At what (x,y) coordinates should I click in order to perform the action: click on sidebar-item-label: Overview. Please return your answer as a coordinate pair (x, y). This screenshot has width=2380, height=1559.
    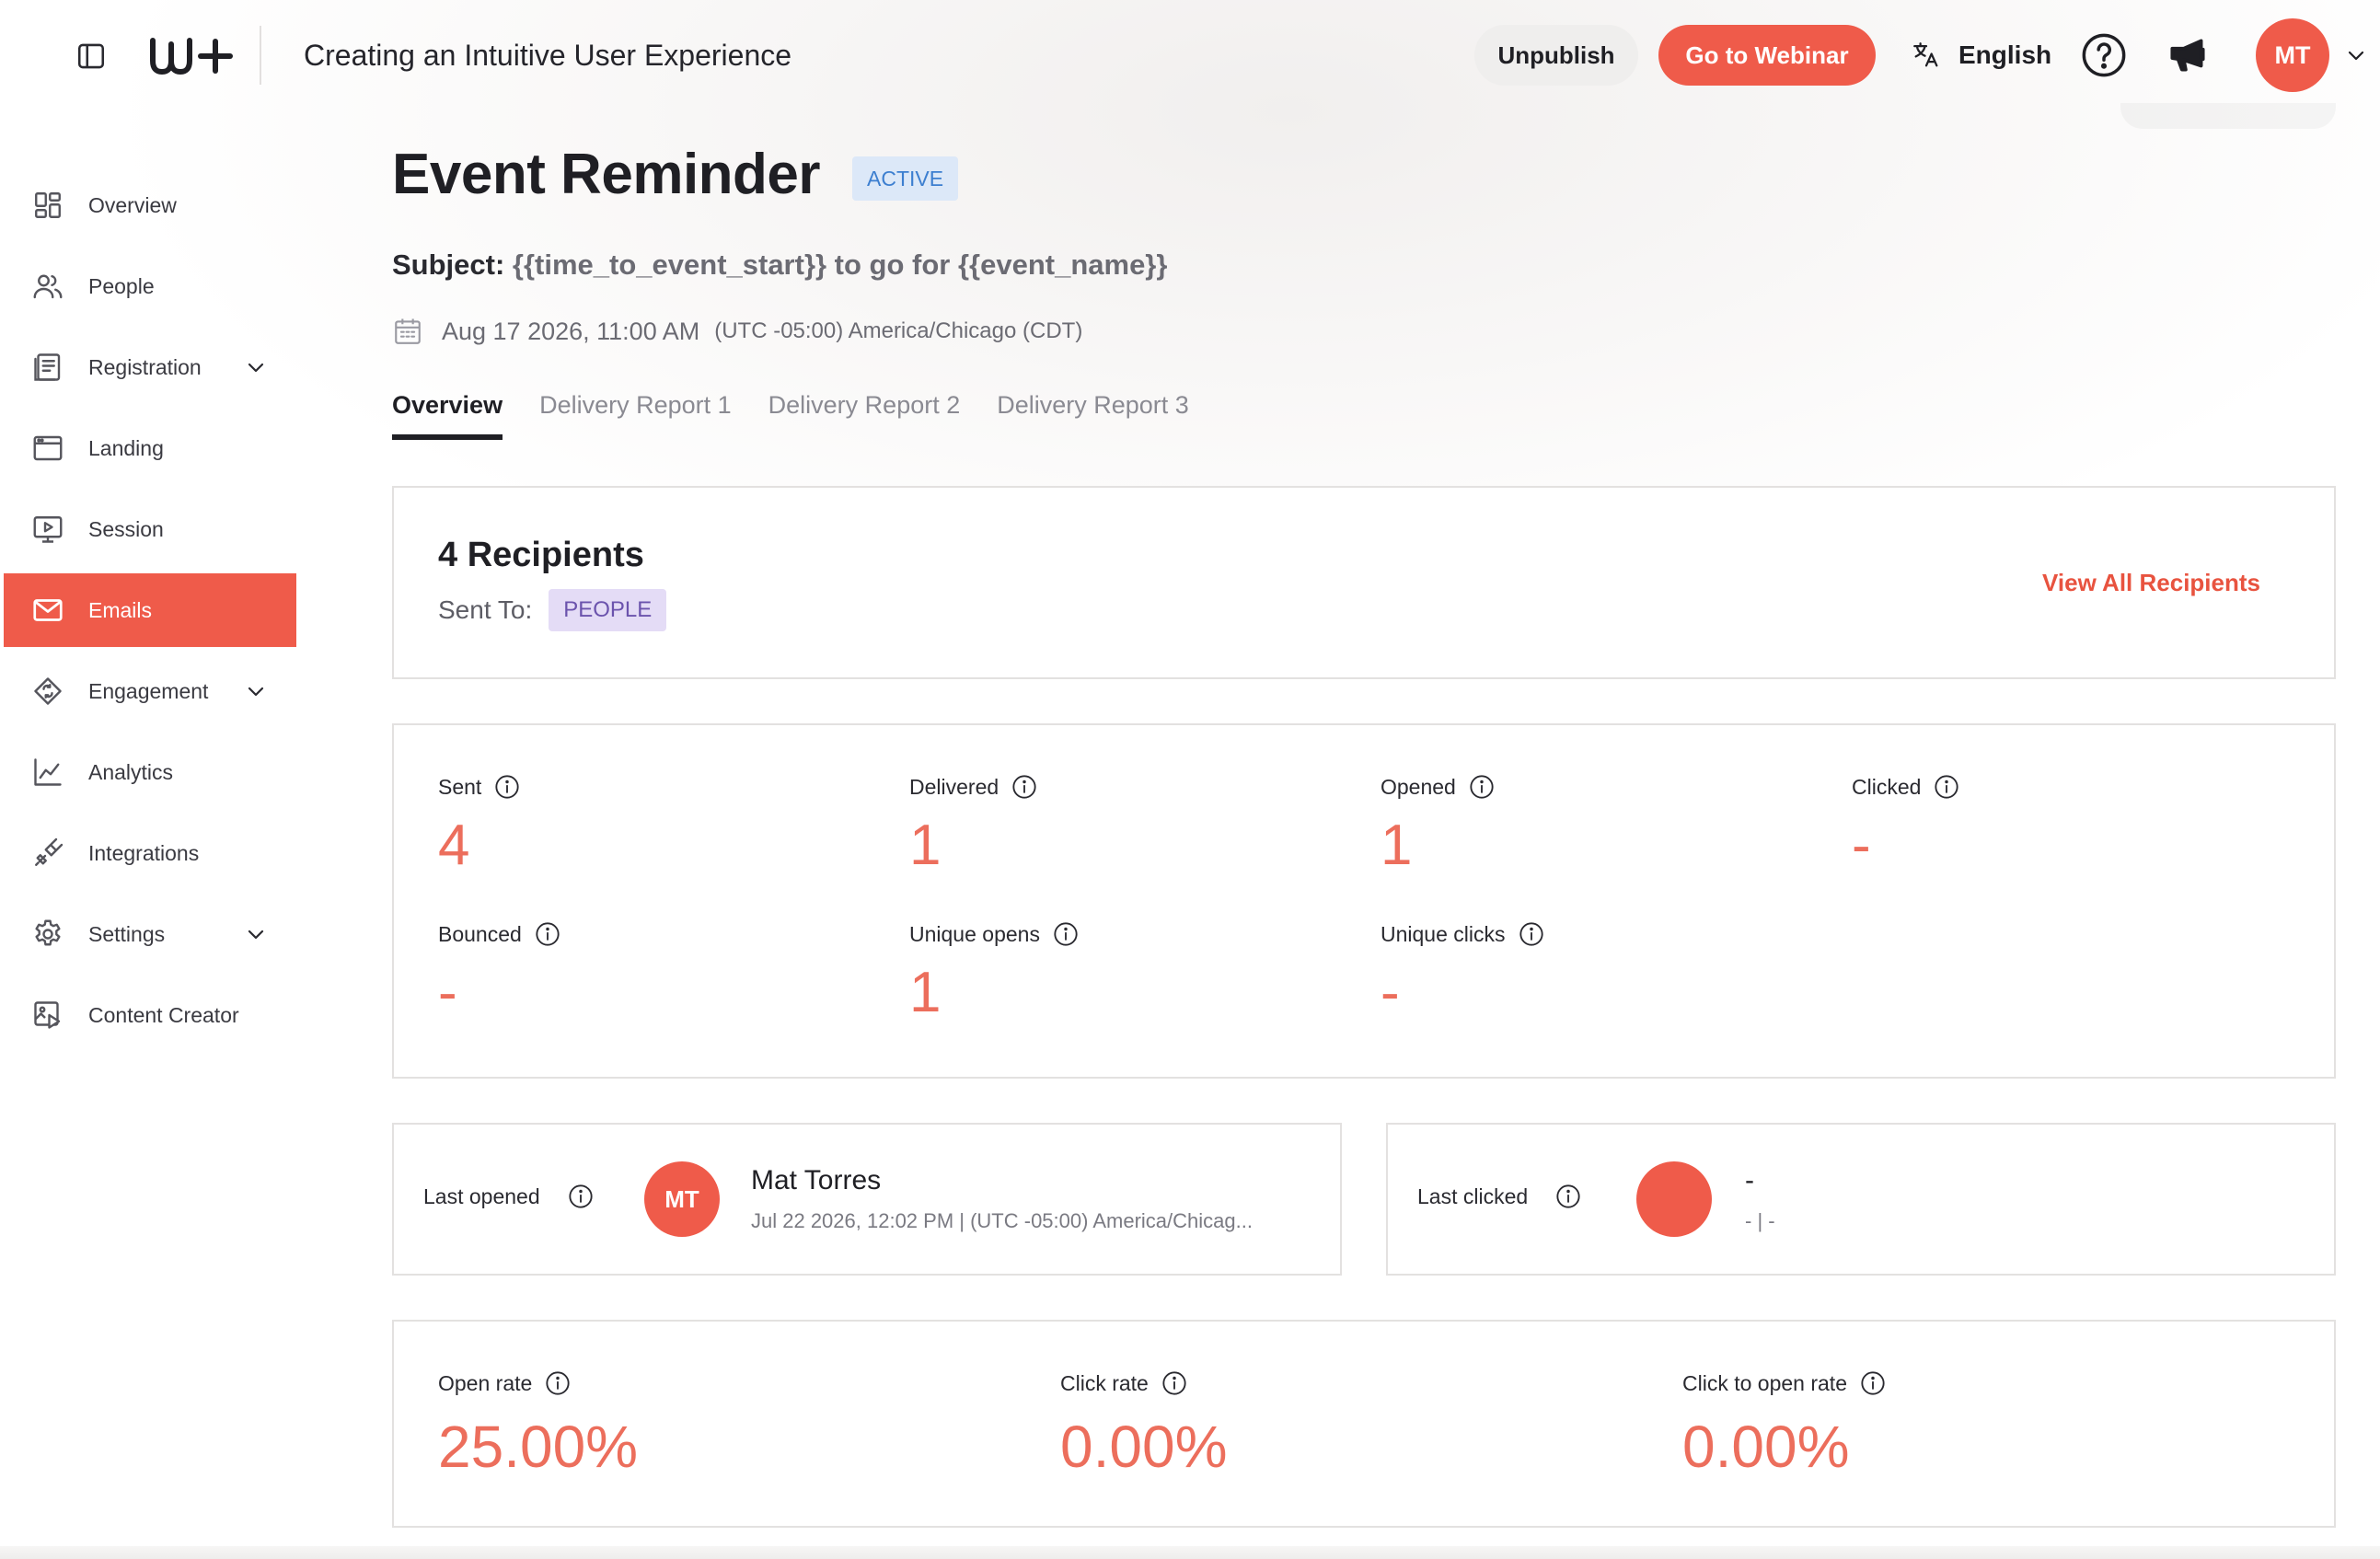
    Looking at the image, I should click on (132, 204).